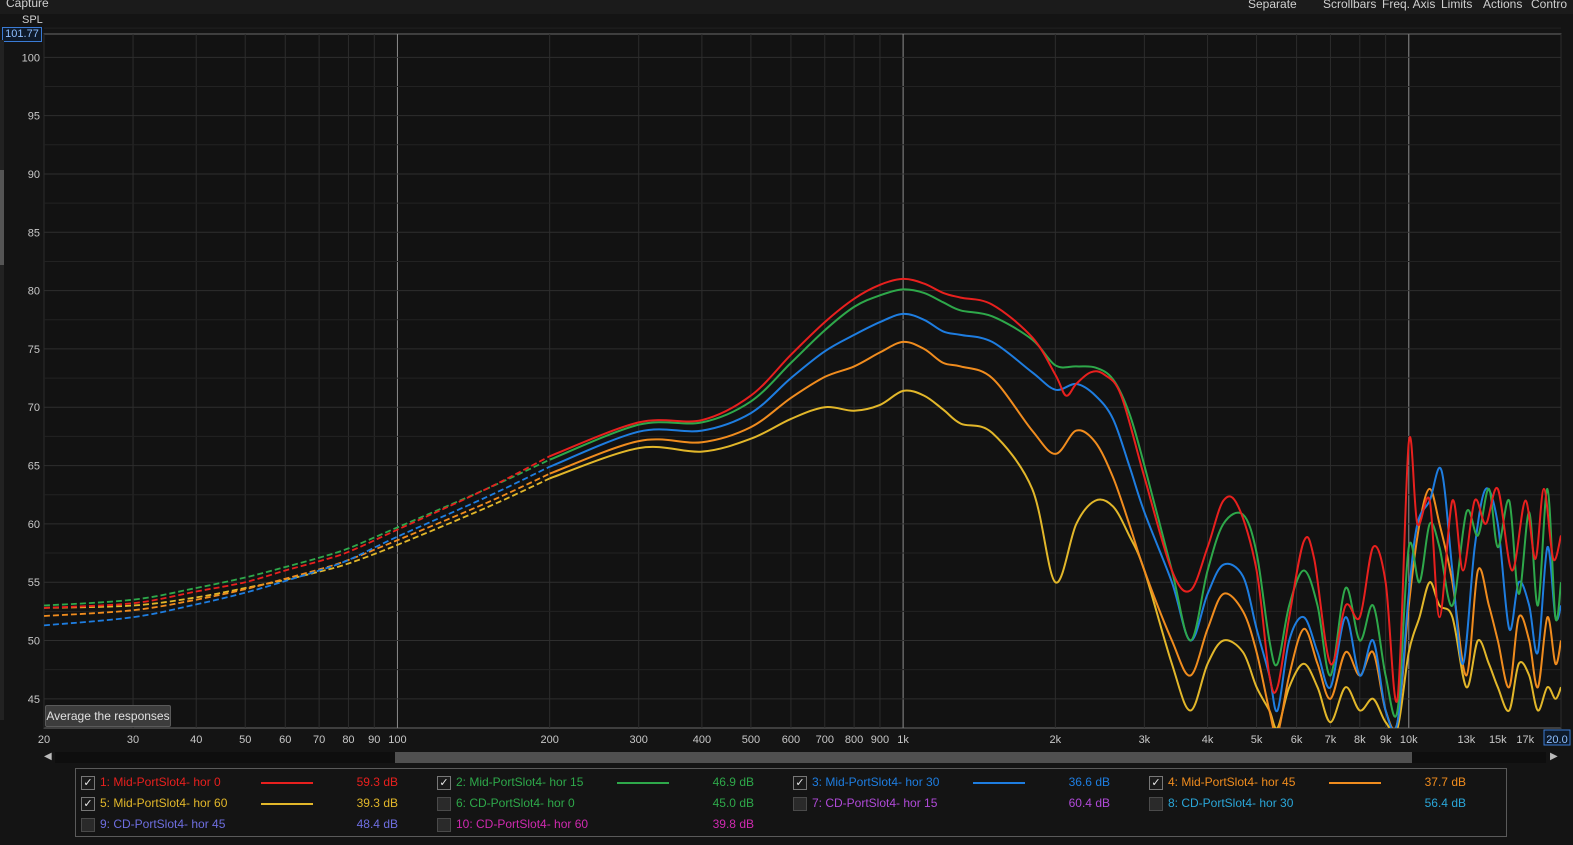 This screenshot has width=1573, height=845. I want to click on x-tick-label: 80, so click(348, 740).